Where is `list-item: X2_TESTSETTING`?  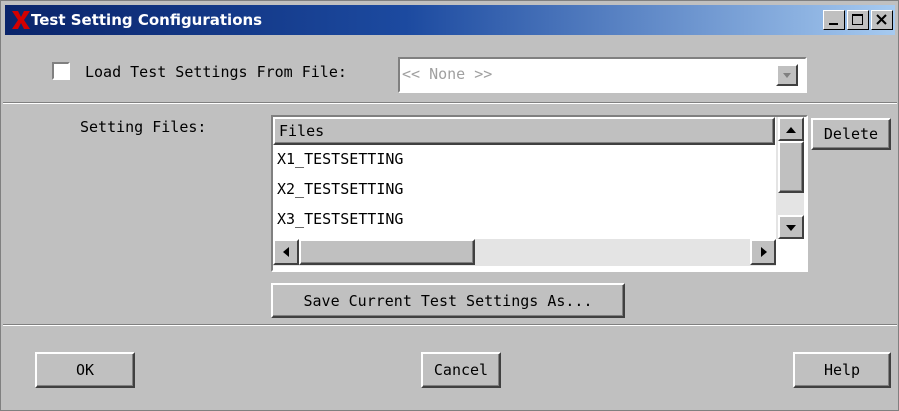
list-item: X2_TESTSETTING is located at coordinates (340, 189).